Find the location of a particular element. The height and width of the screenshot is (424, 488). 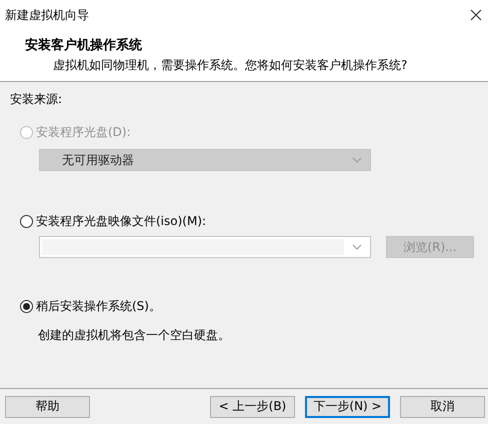

window-title: 新建虚拟机向导 is located at coordinates (47, 15).